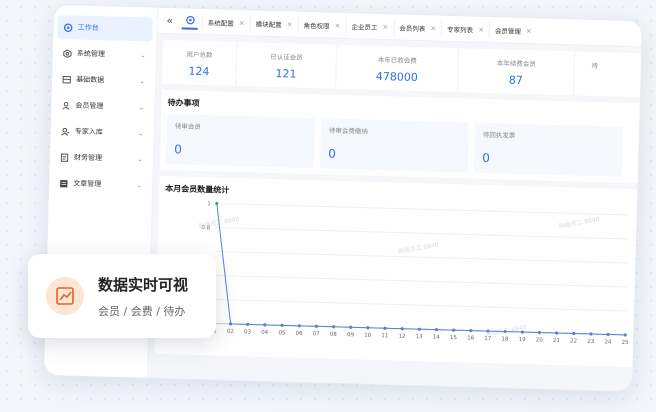  Describe the element at coordinates (89, 106) in the screenshot. I see `sidebar-item-label: 会员管理` at that location.